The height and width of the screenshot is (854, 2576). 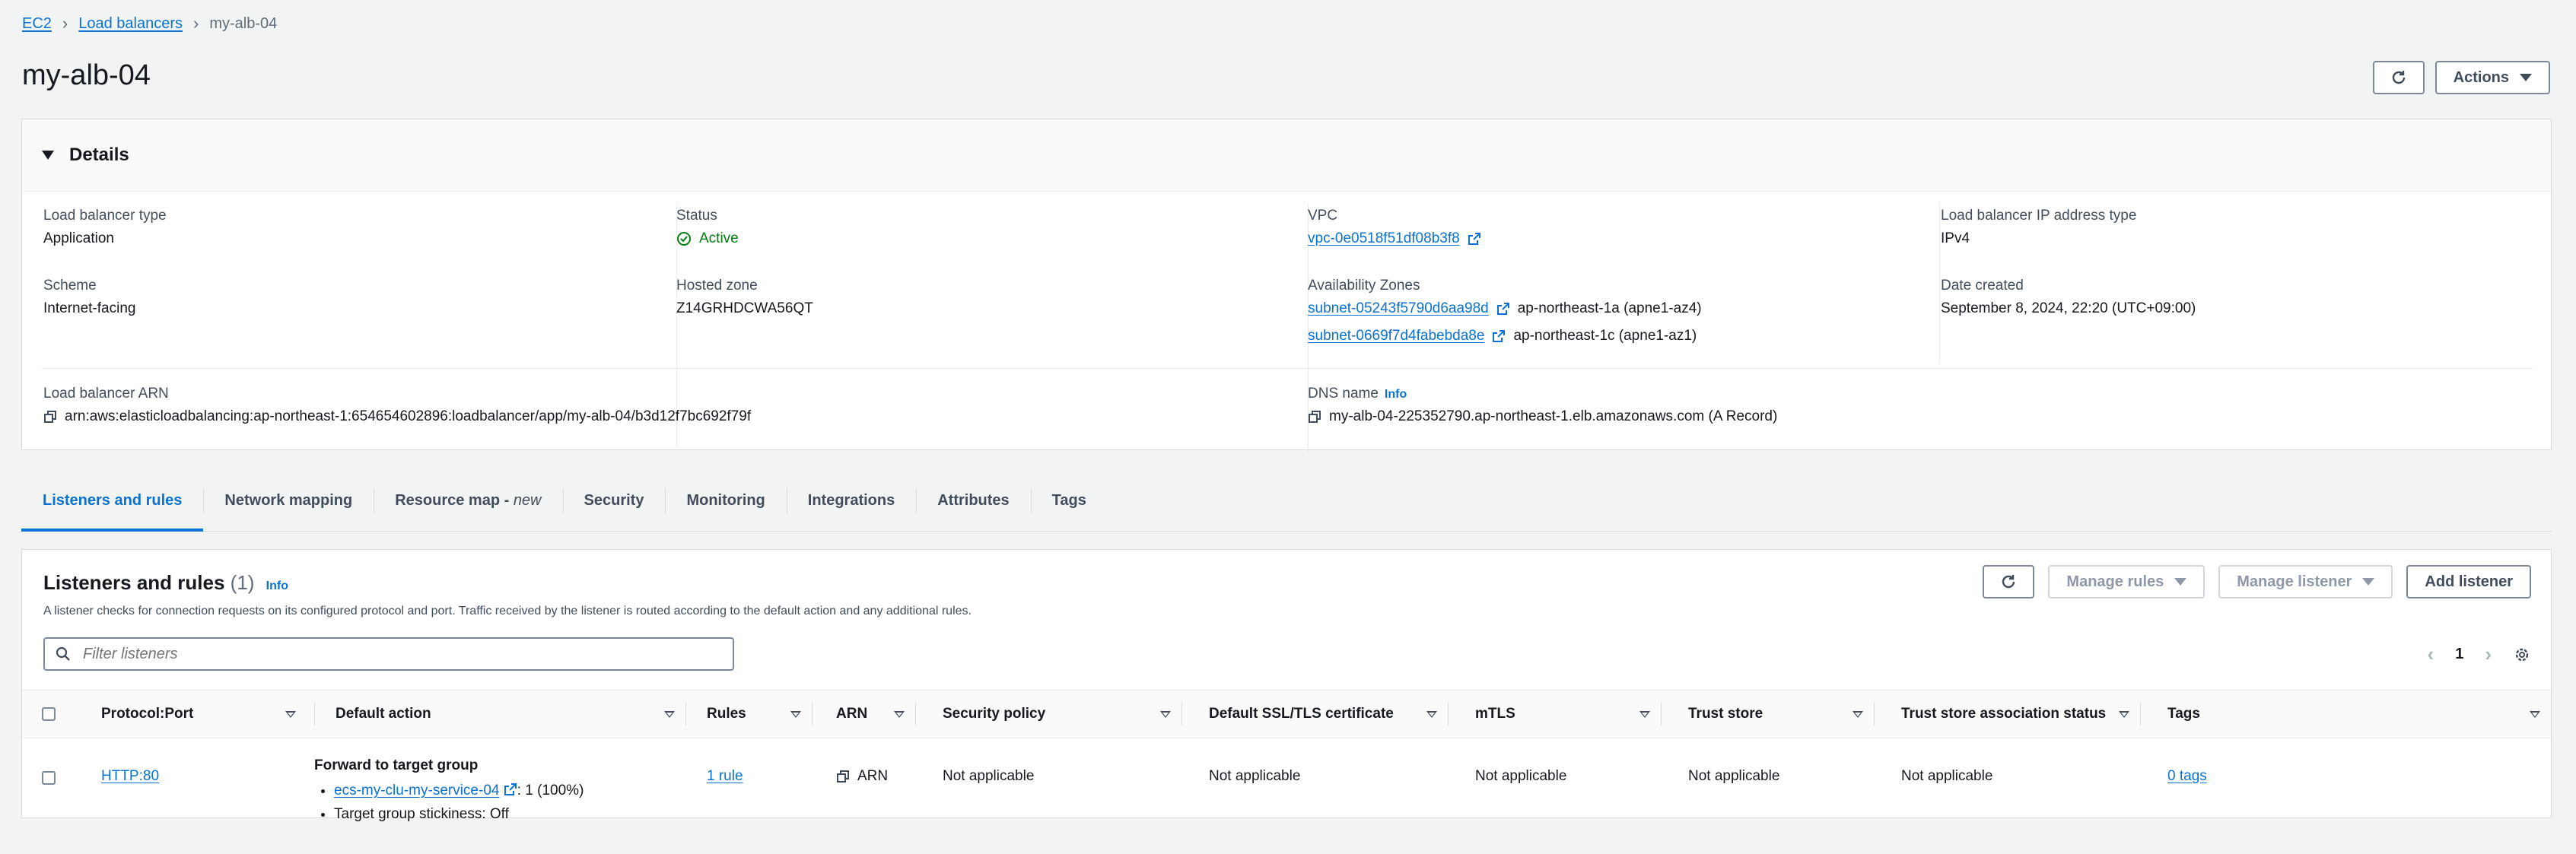 What do you see at coordinates (2345, 715) in the screenshot?
I see `col-tags: Tags` at bounding box center [2345, 715].